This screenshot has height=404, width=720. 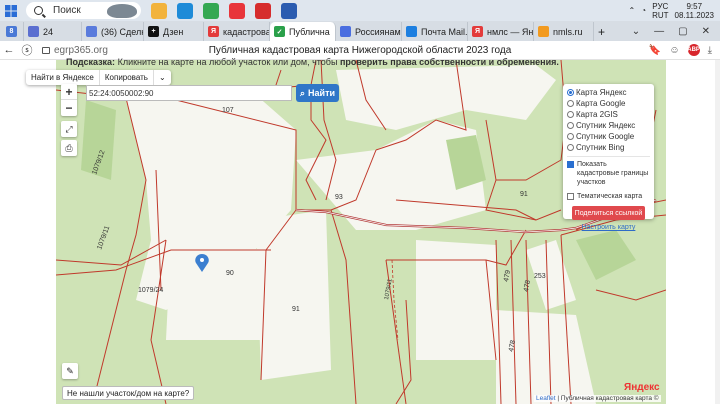 I want to click on leaflet-link: Leaflet, so click(x=546, y=398).